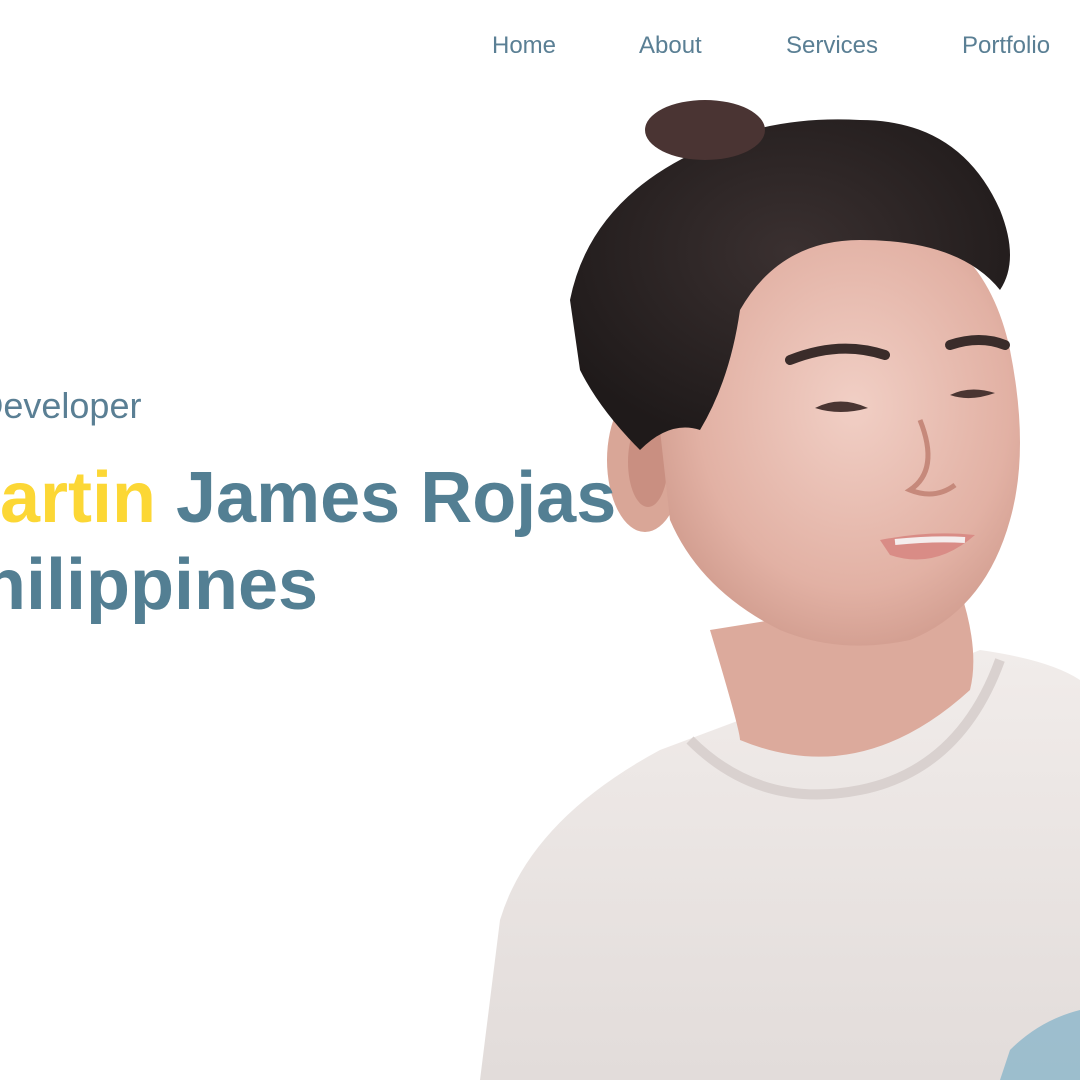  What do you see at coordinates (832, 46) in the screenshot?
I see `nav-services-link: Services` at bounding box center [832, 46].